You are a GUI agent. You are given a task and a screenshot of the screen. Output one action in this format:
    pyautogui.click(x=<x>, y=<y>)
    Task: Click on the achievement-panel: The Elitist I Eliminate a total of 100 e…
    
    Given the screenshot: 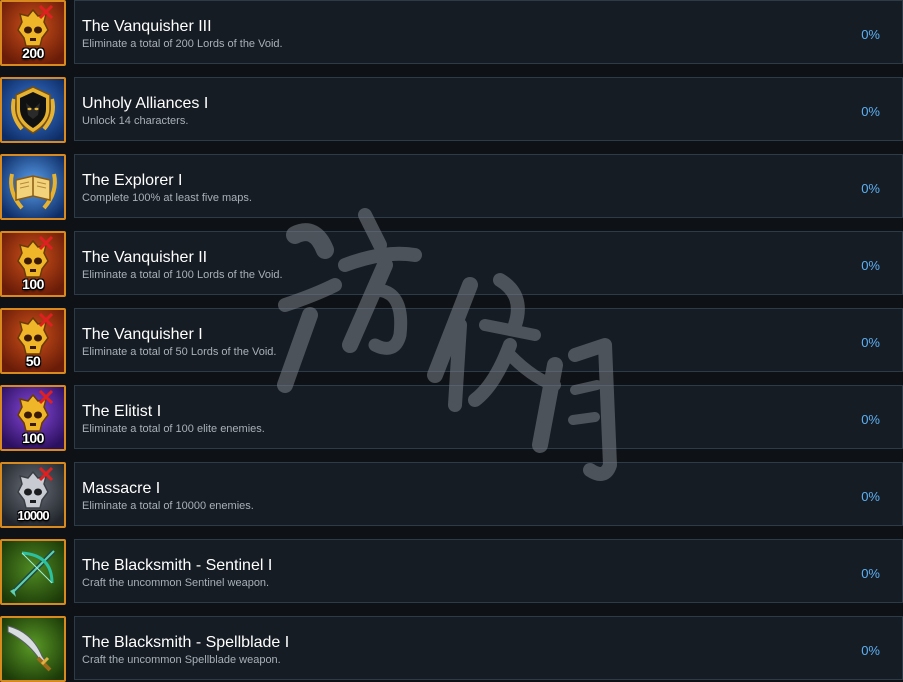 What is the action you would take?
    pyautogui.click(x=488, y=417)
    